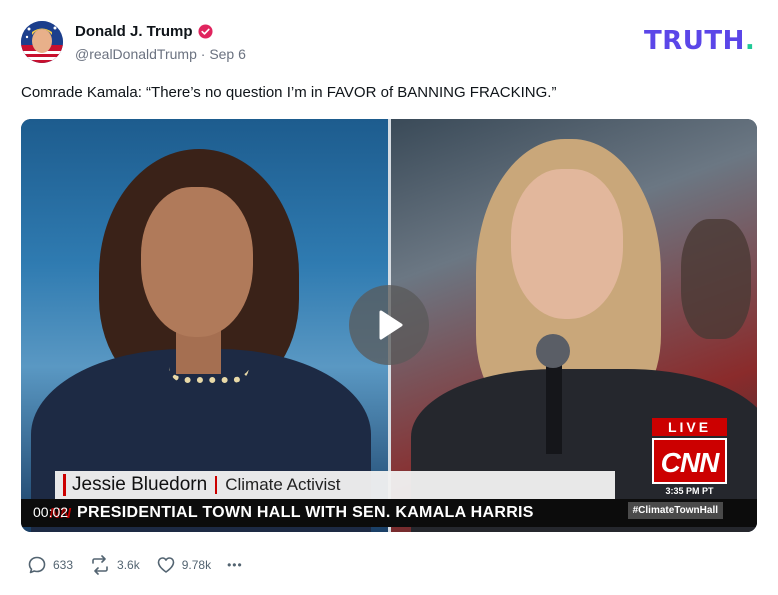 This screenshot has width=778, height=595. Describe the element at coordinates (227, 54) in the screenshot. I see `post-date: Sep 6` at that location.